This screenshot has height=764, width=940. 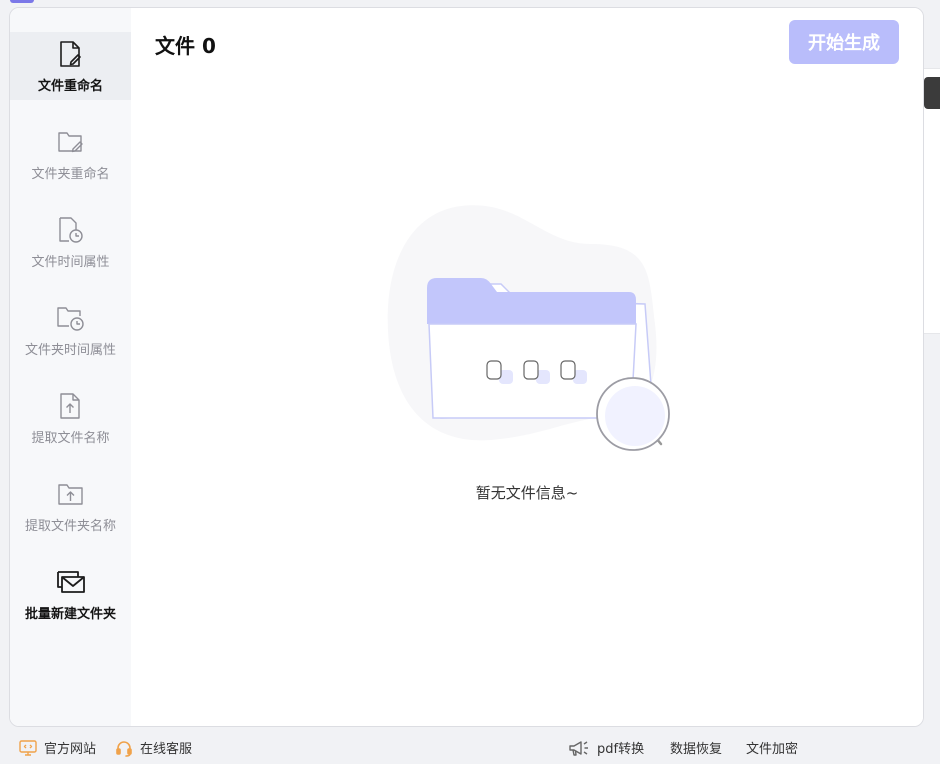 I want to click on data-recovery-link: 数据恢复, so click(x=696, y=747).